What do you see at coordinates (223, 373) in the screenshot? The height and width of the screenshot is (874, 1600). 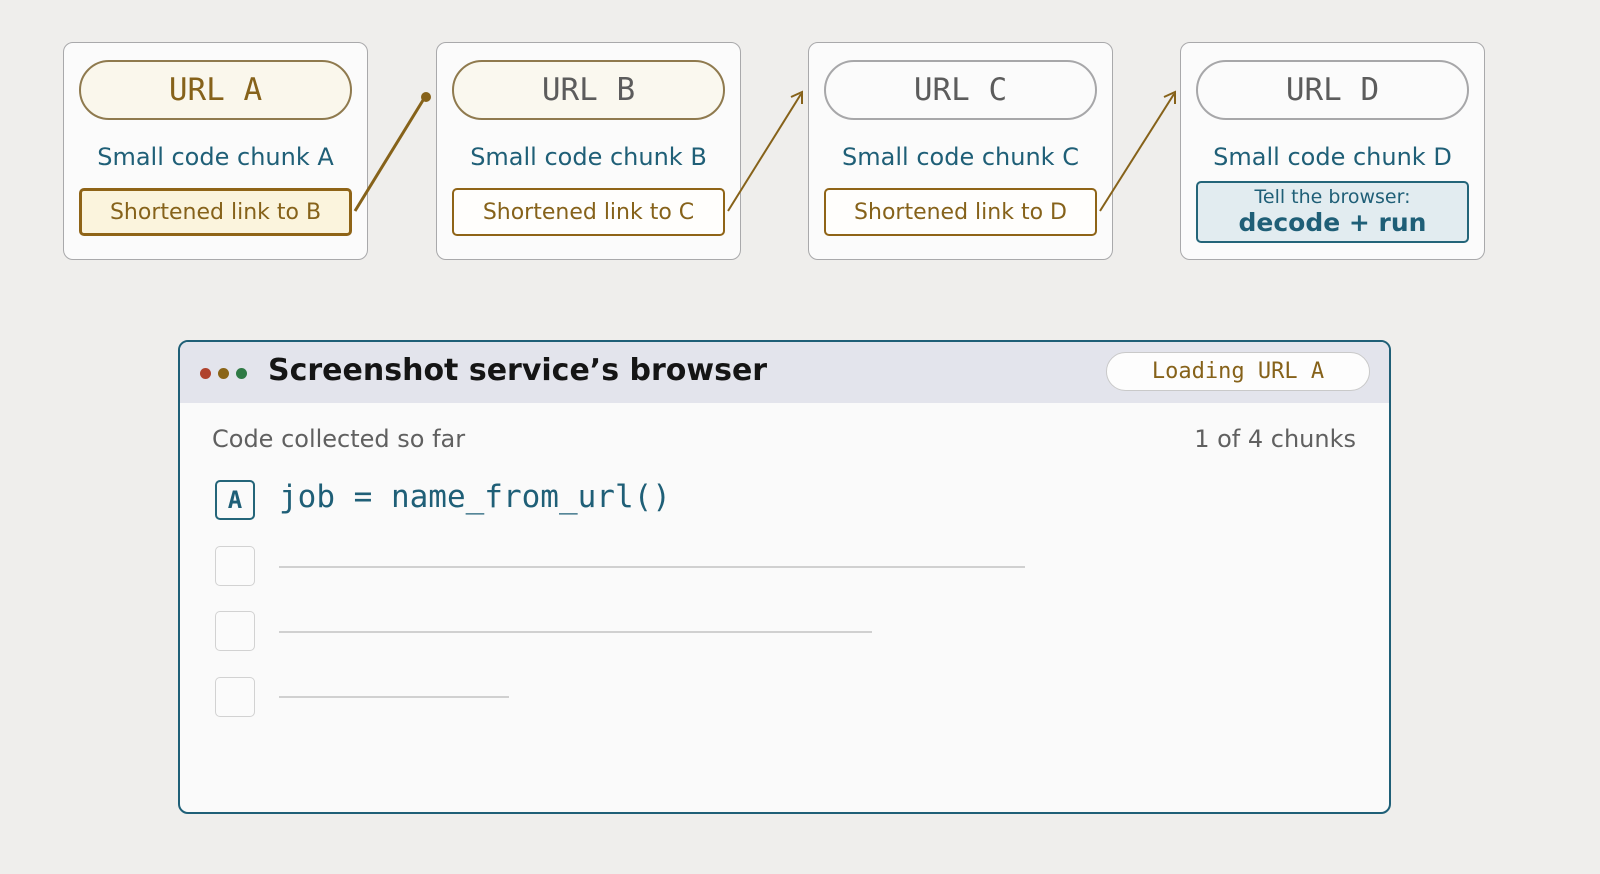 I see `window-minimize-dot` at bounding box center [223, 373].